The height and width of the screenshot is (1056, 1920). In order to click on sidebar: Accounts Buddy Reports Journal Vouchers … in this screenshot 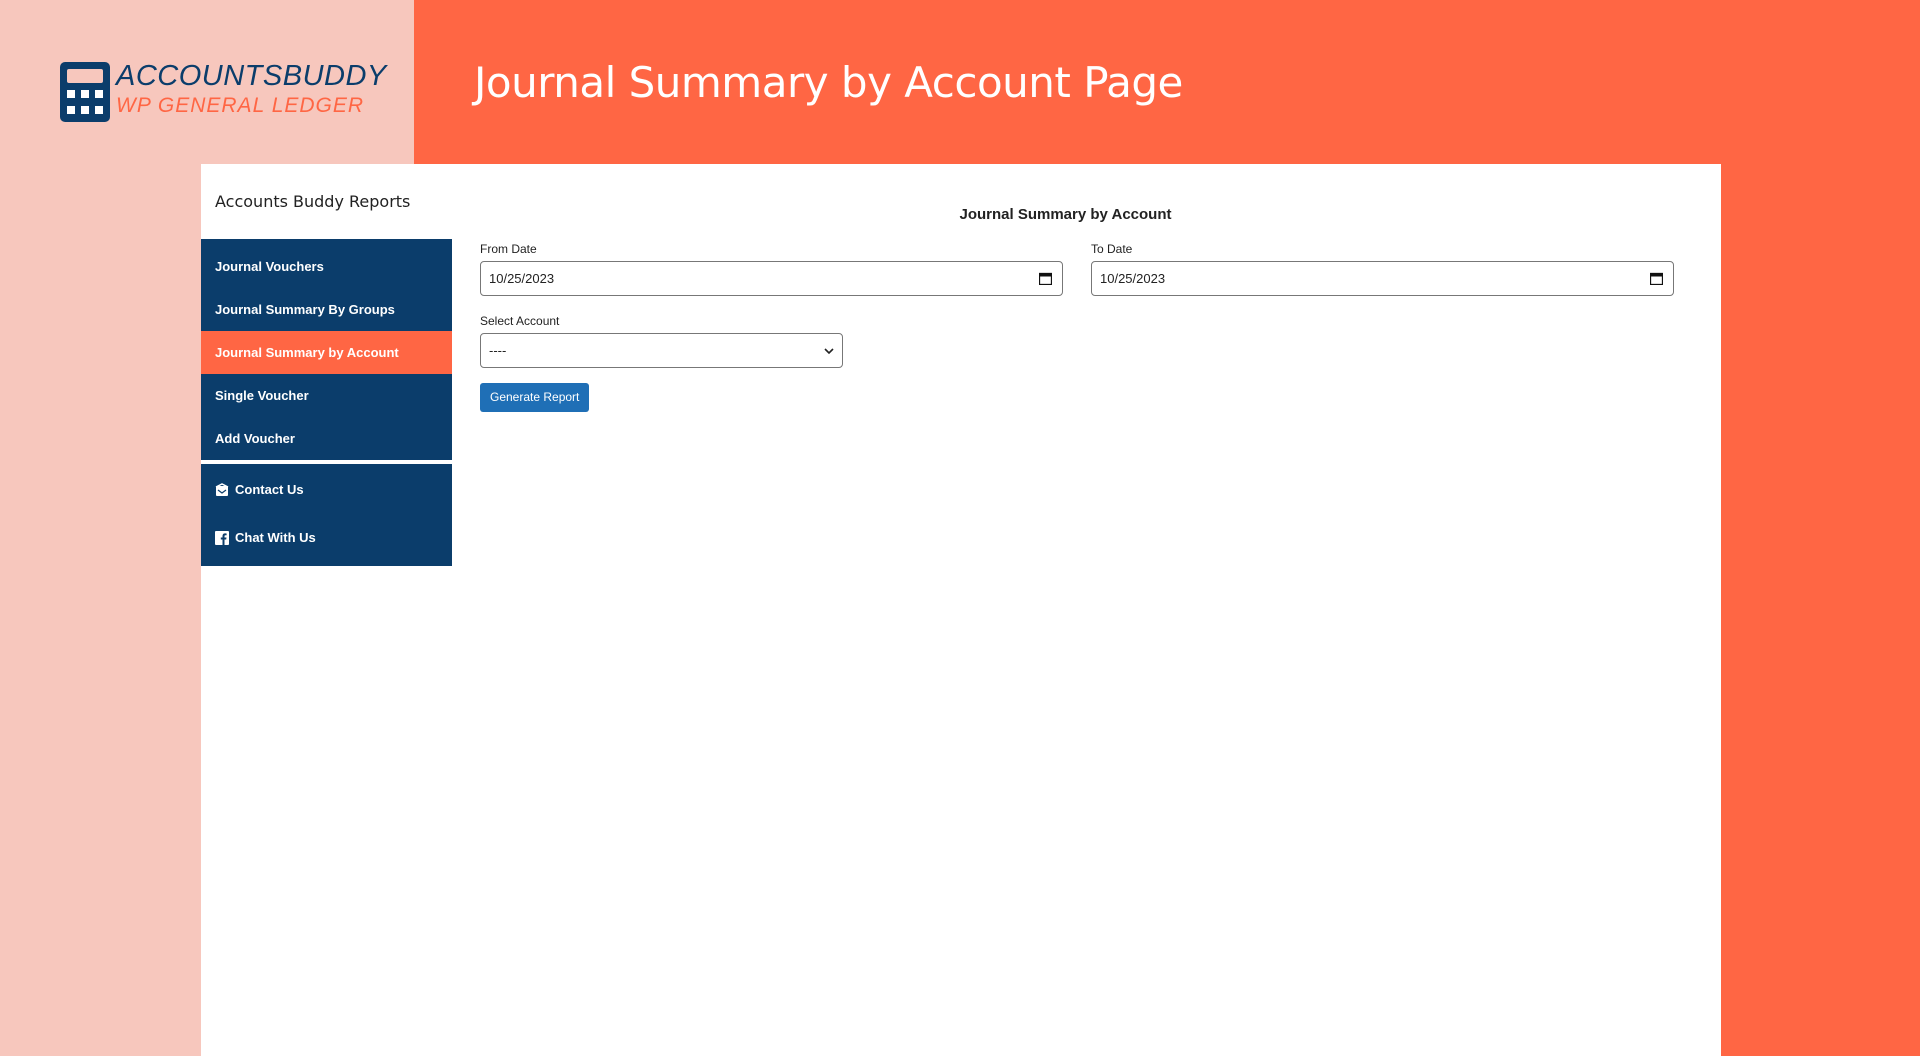, I will do `click(326, 365)`.